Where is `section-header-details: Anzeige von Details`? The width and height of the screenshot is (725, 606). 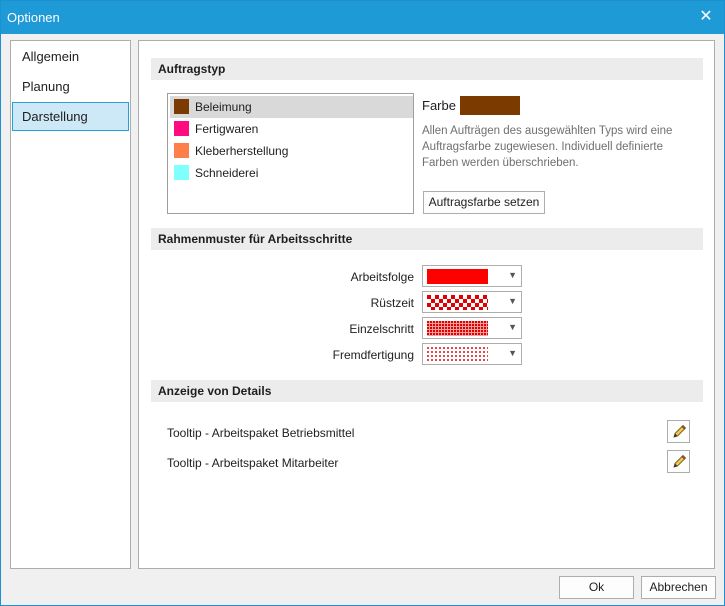 section-header-details: Anzeige von Details is located at coordinates (427, 391).